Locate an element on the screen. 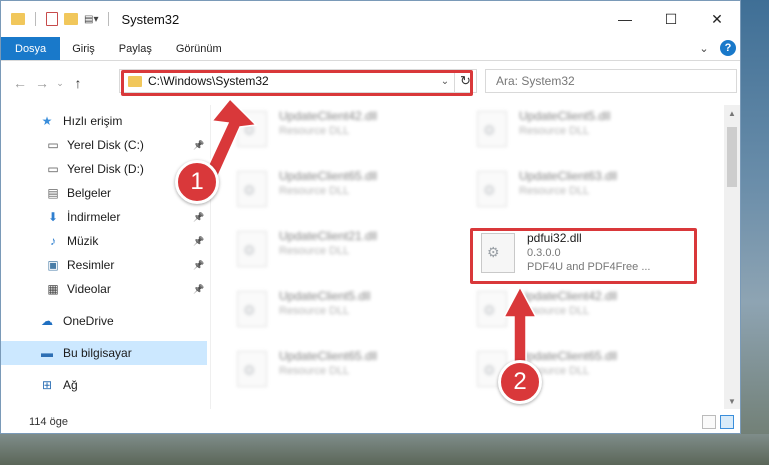 The height and width of the screenshot is (465, 769). forward-arrow-icon: → is located at coordinates (42, 83).